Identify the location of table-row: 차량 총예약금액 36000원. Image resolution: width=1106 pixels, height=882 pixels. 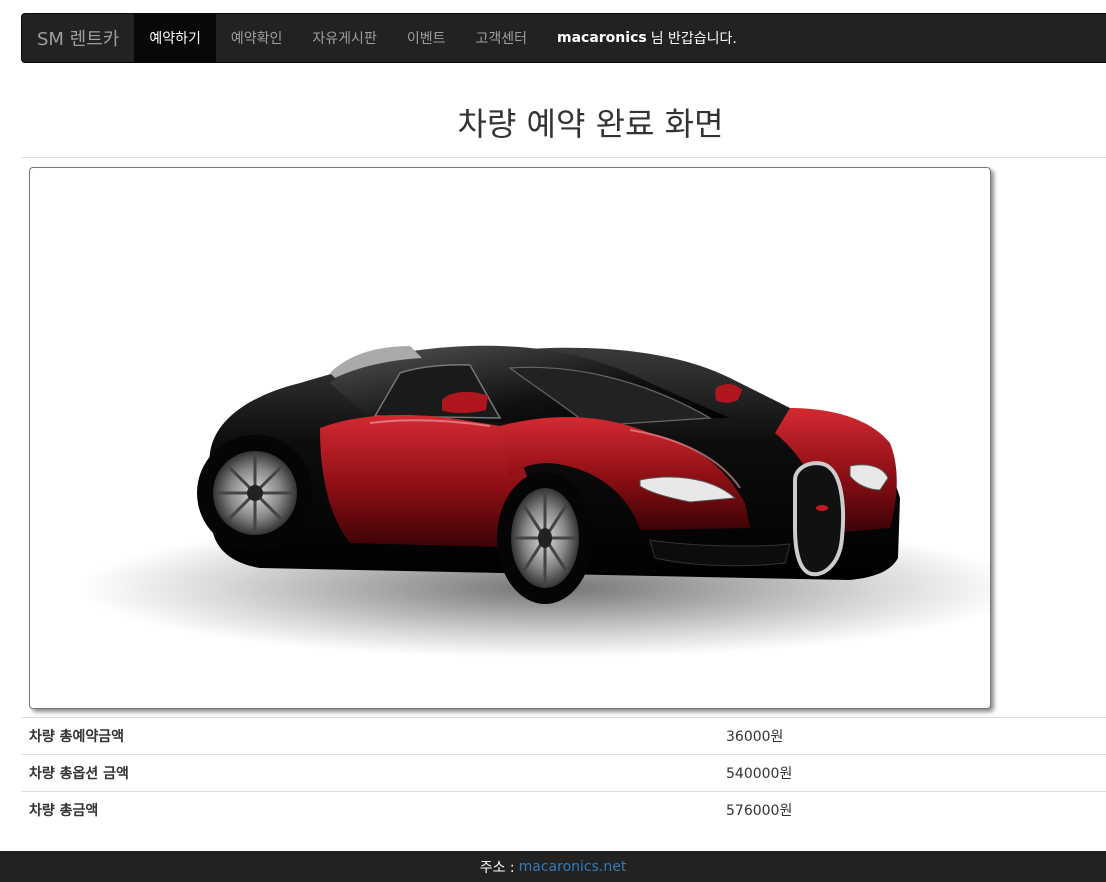
(563, 736).